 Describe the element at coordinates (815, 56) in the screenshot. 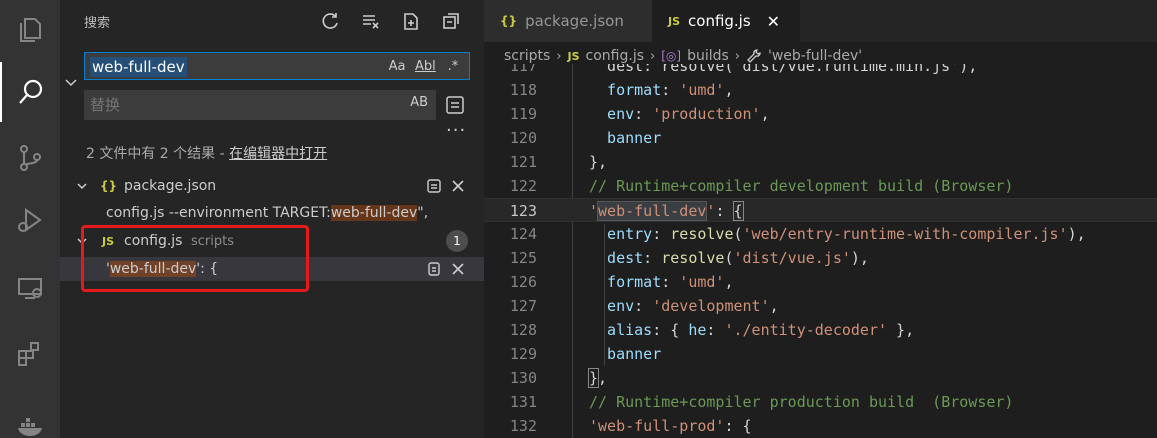

I see `breadcrumb-item: 'web-full-dev'` at that location.